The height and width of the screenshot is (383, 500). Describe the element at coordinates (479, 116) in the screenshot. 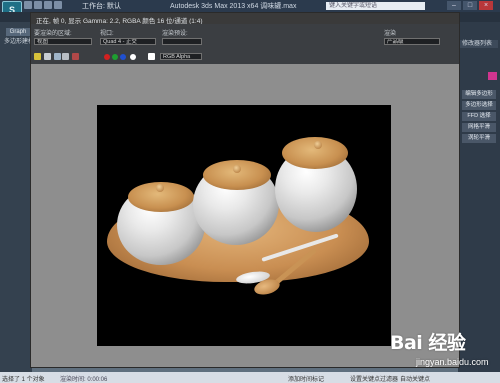

I see `modifier-ffd-select: FFD 选择` at that location.